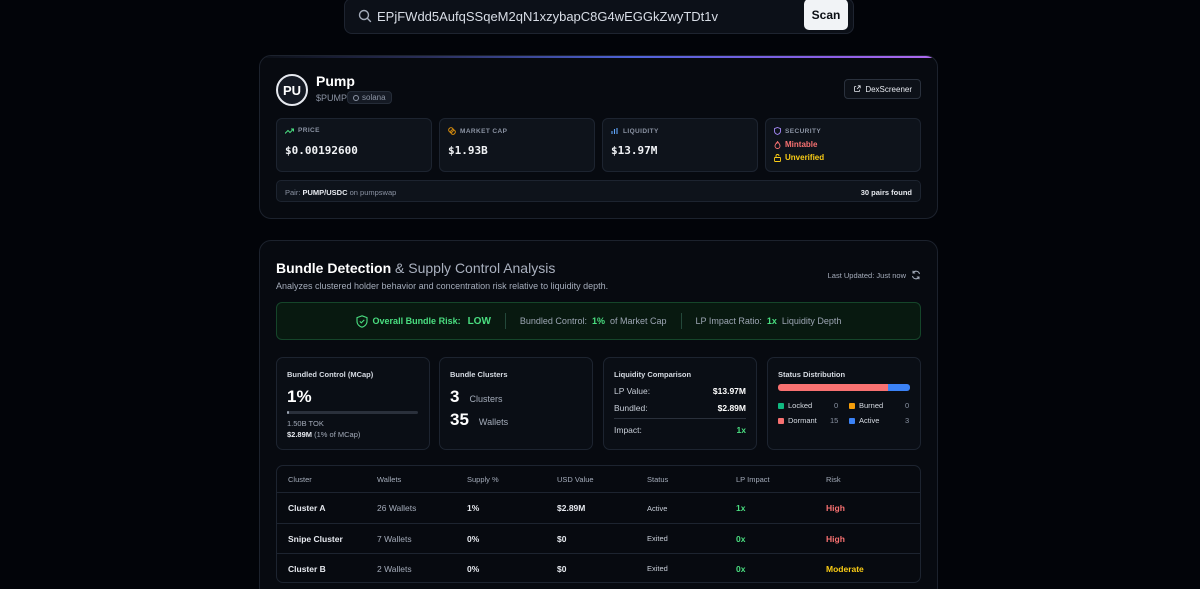 This screenshot has height=589, width=1200. Describe the element at coordinates (468, 150) in the screenshot. I see `market-cap-value: $1.93B` at that location.